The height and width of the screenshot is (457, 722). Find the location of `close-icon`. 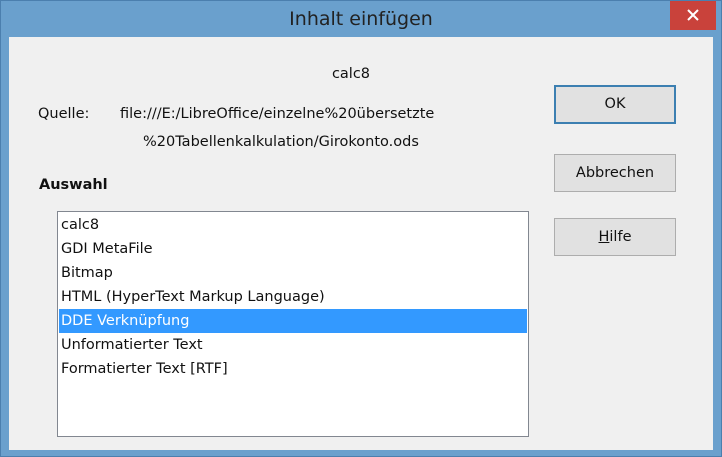

close-icon is located at coordinates (693, 15).